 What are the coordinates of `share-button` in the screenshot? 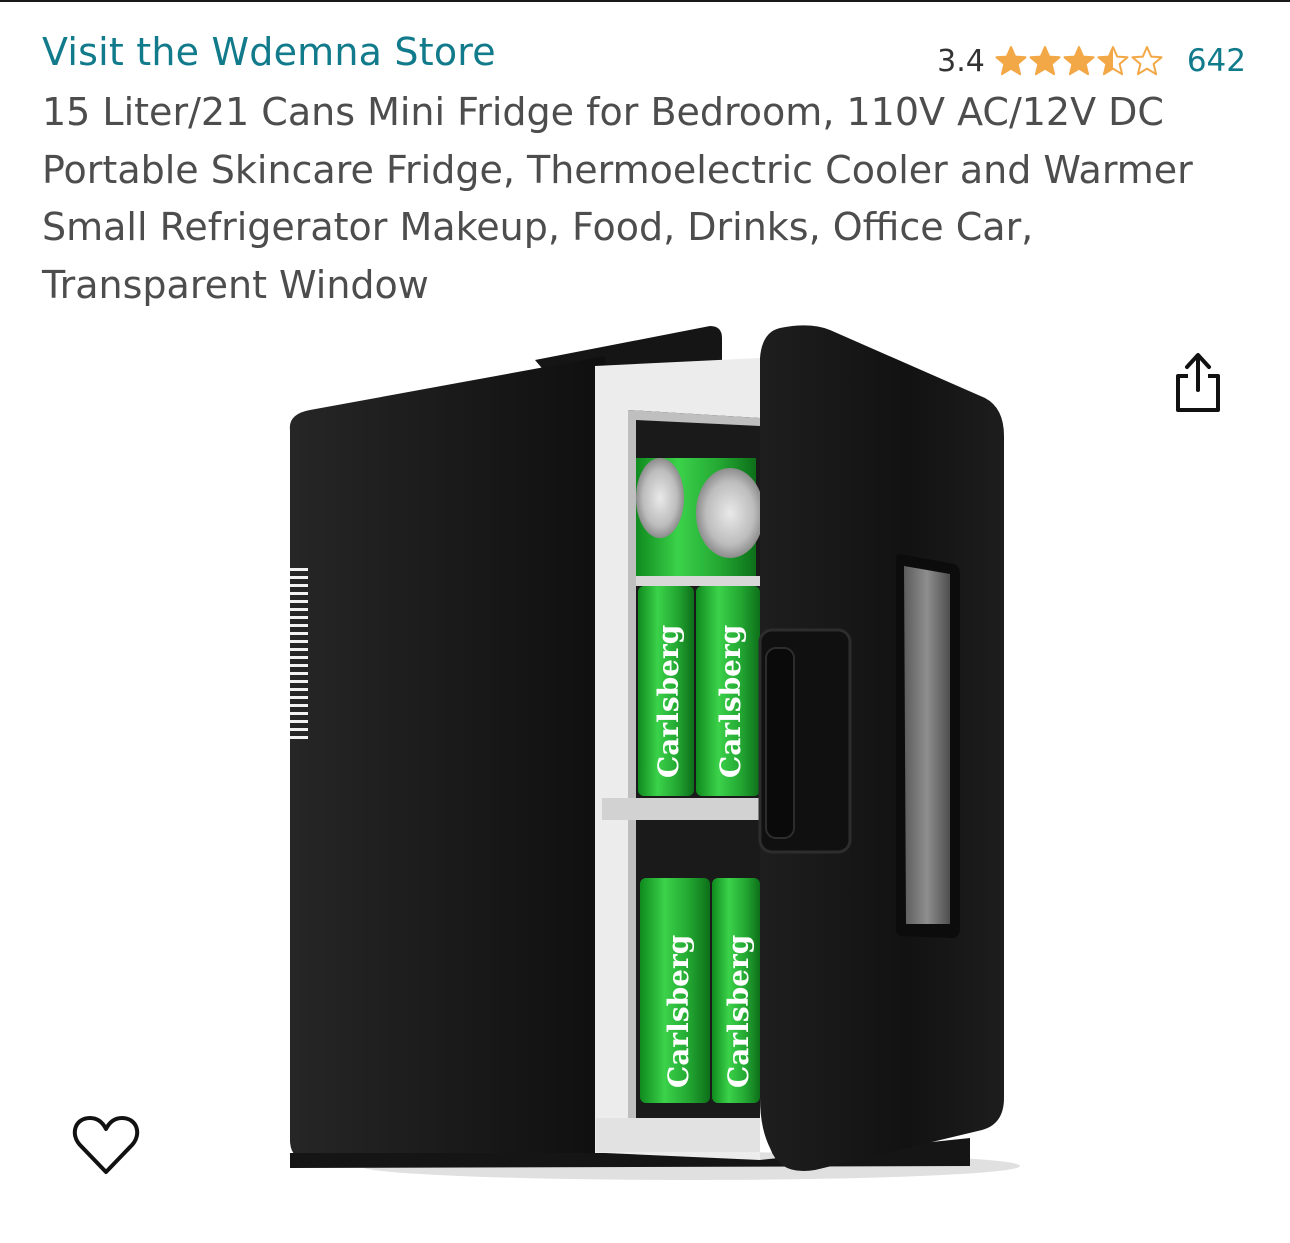 It's located at (1198, 383).